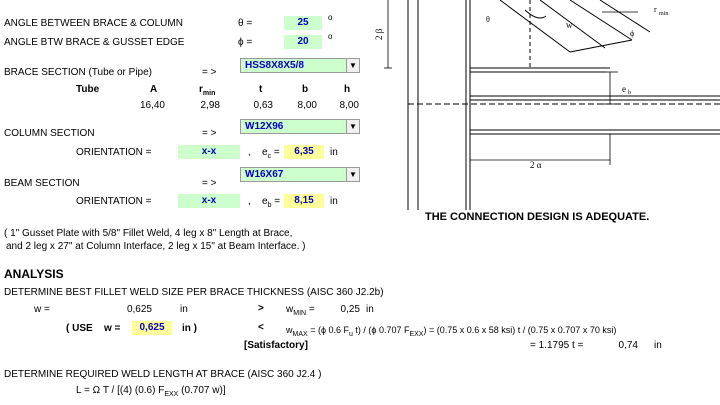  I want to click on eb-dim-label: e, so click(624, 89).